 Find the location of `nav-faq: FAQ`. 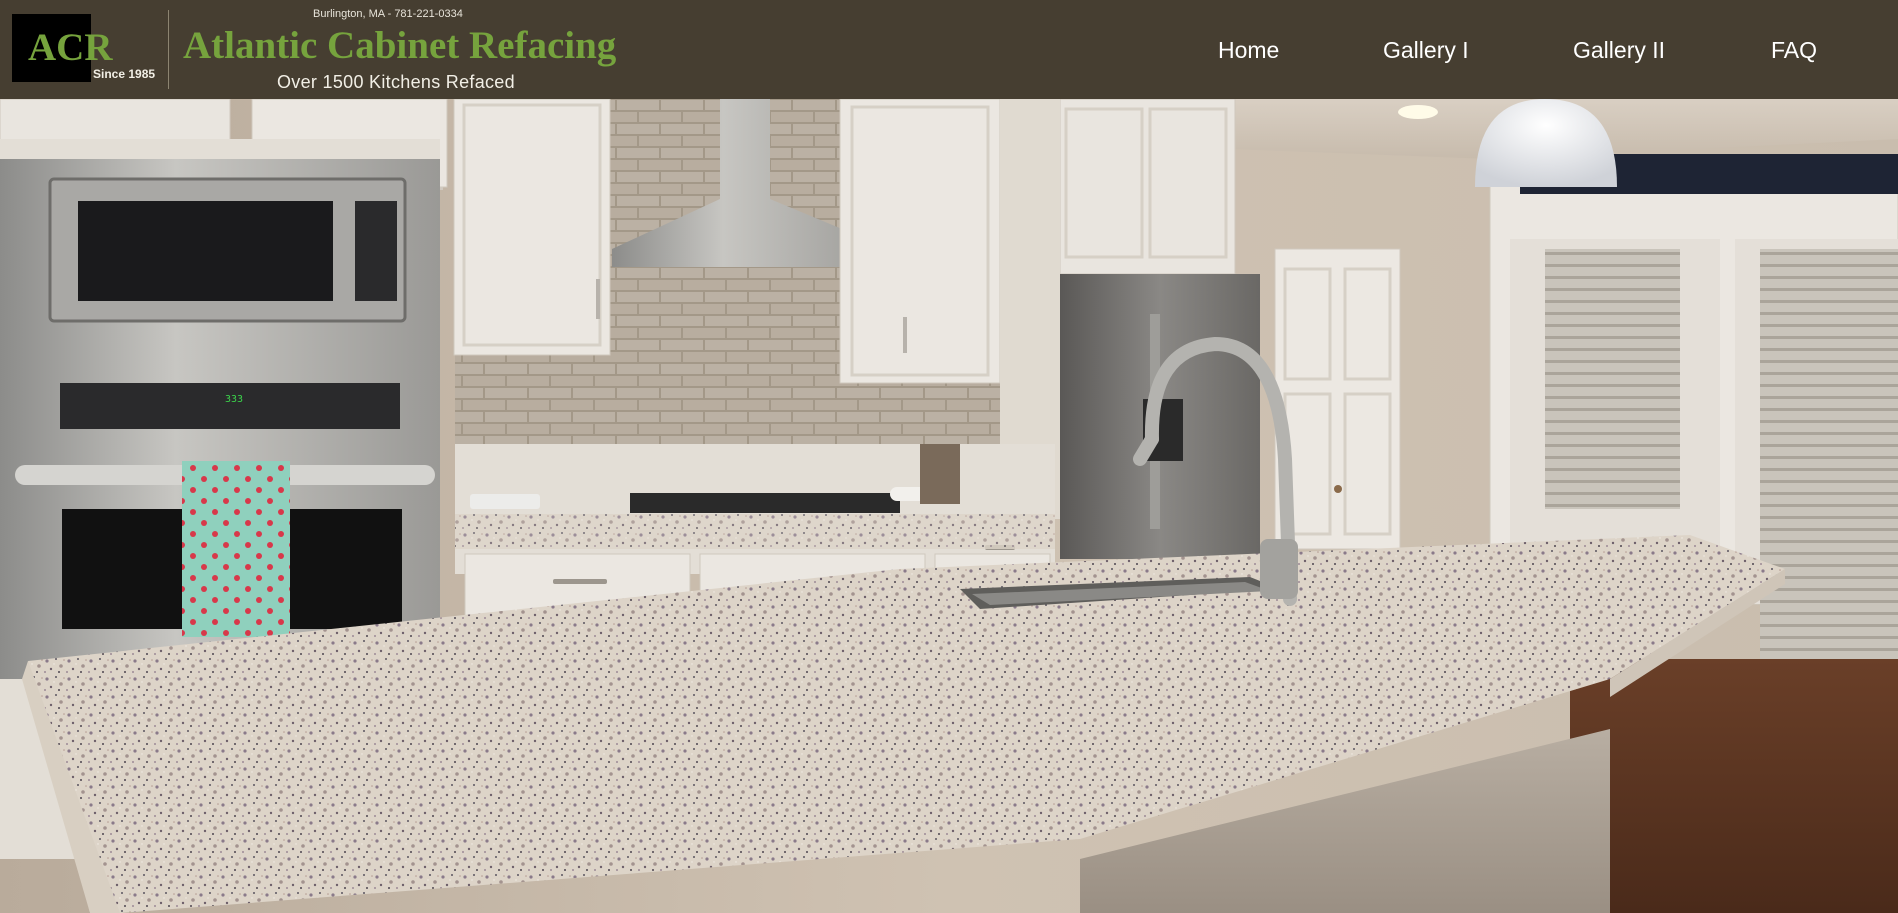

nav-faq: FAQ is located at coordinates (1794, 50).